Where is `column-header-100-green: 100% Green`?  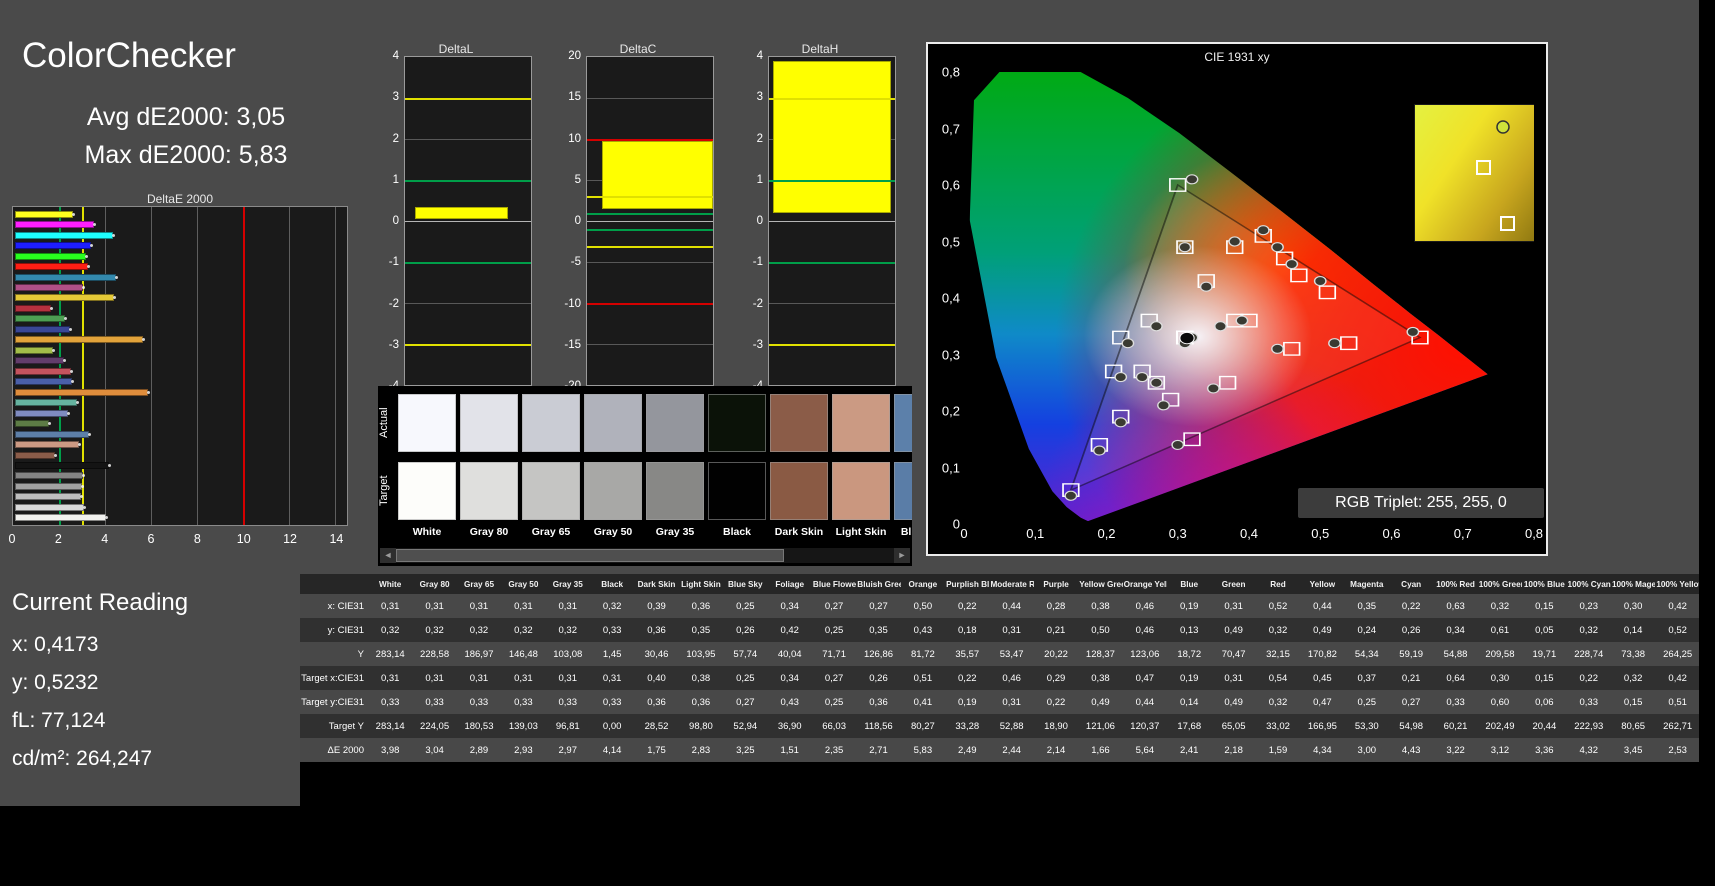
column-header-100-green: 100% Green is located at coordinates (1500, 584).